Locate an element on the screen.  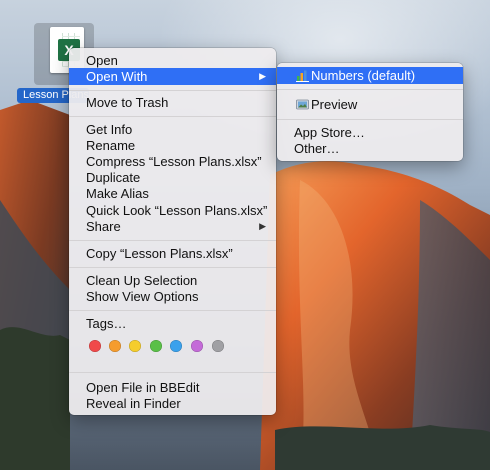
submenu-item-preview-label: Preview is located at coordinates (334, 104).